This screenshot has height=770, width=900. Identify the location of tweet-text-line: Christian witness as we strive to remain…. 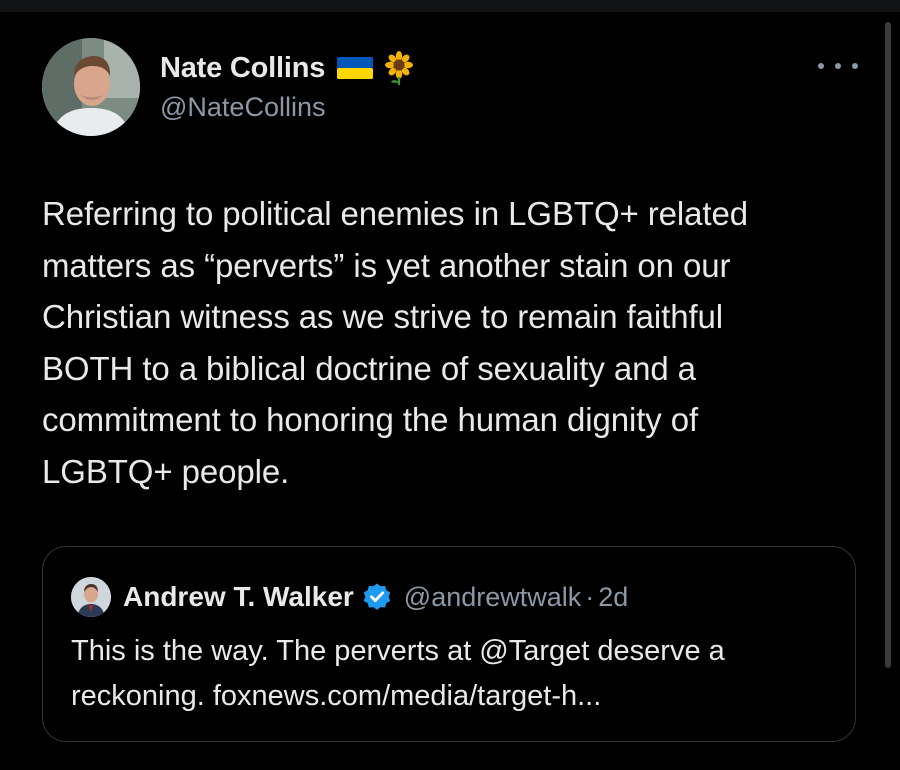
(383, 316).